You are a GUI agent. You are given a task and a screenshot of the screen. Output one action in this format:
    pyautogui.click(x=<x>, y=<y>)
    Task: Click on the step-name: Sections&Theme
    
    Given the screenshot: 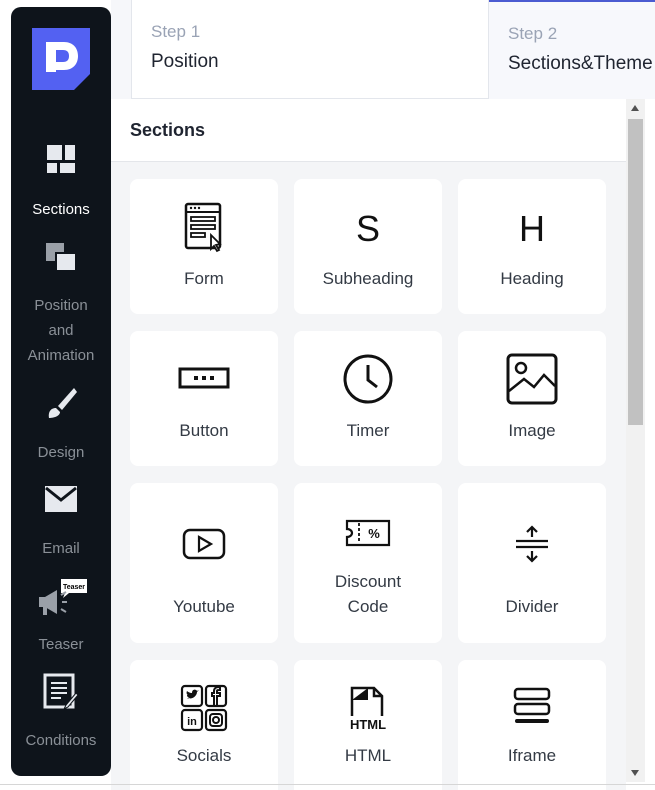 What is the action you would take?
    pyautogui.click(x=580, y=63)
    